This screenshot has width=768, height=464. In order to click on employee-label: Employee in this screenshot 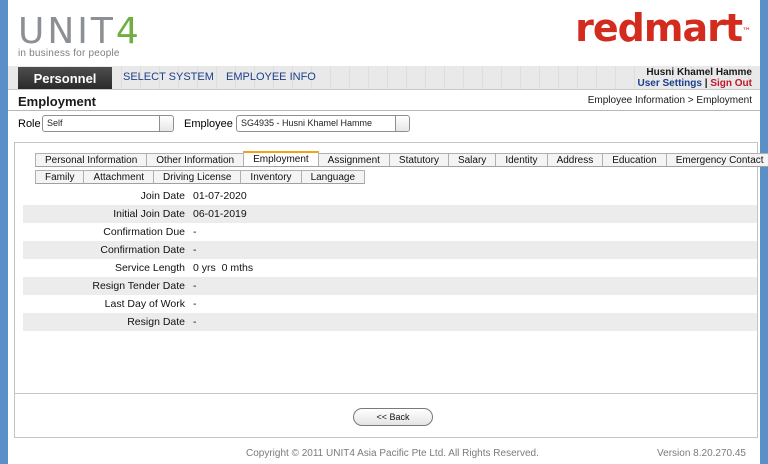, I will do `click(208, 124)`.